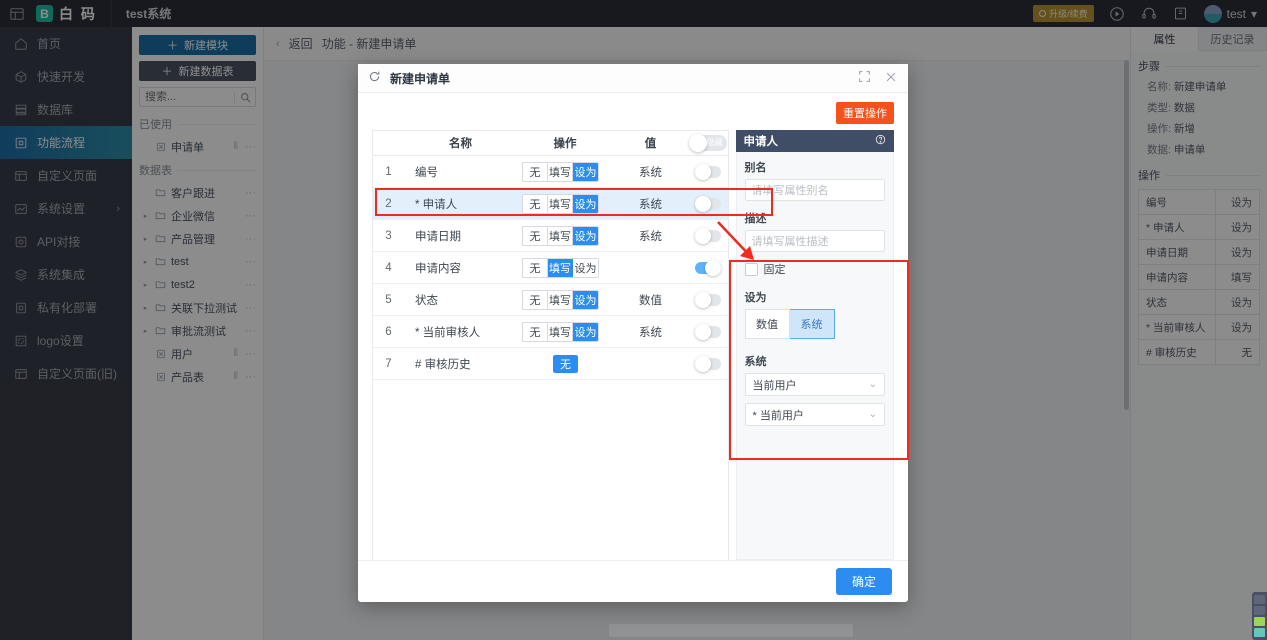 Image resolution: width=1267 pixels, height=640 pixels. I want to click on floating-widget, so click(1259, 616).